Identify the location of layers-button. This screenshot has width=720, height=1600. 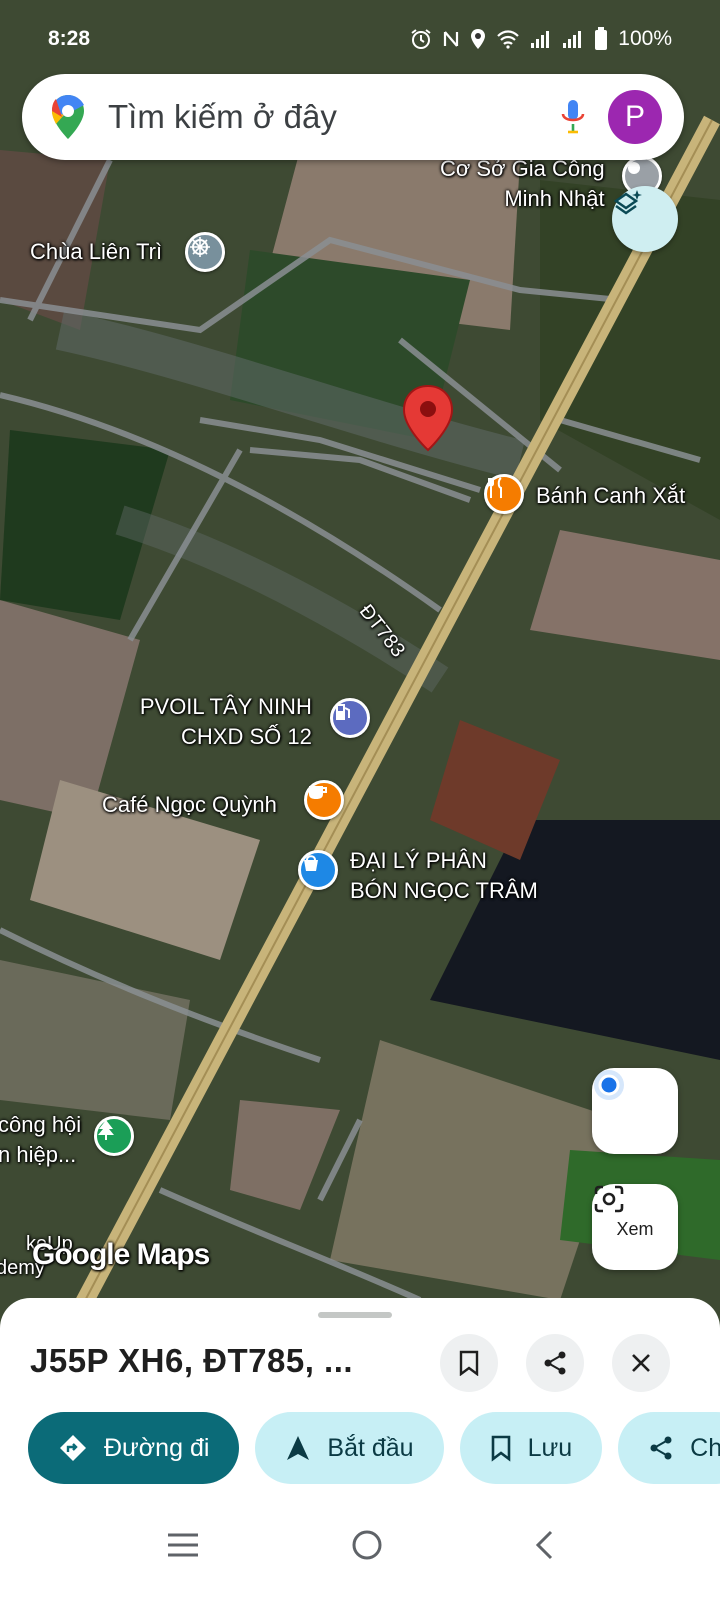
(645, 219).